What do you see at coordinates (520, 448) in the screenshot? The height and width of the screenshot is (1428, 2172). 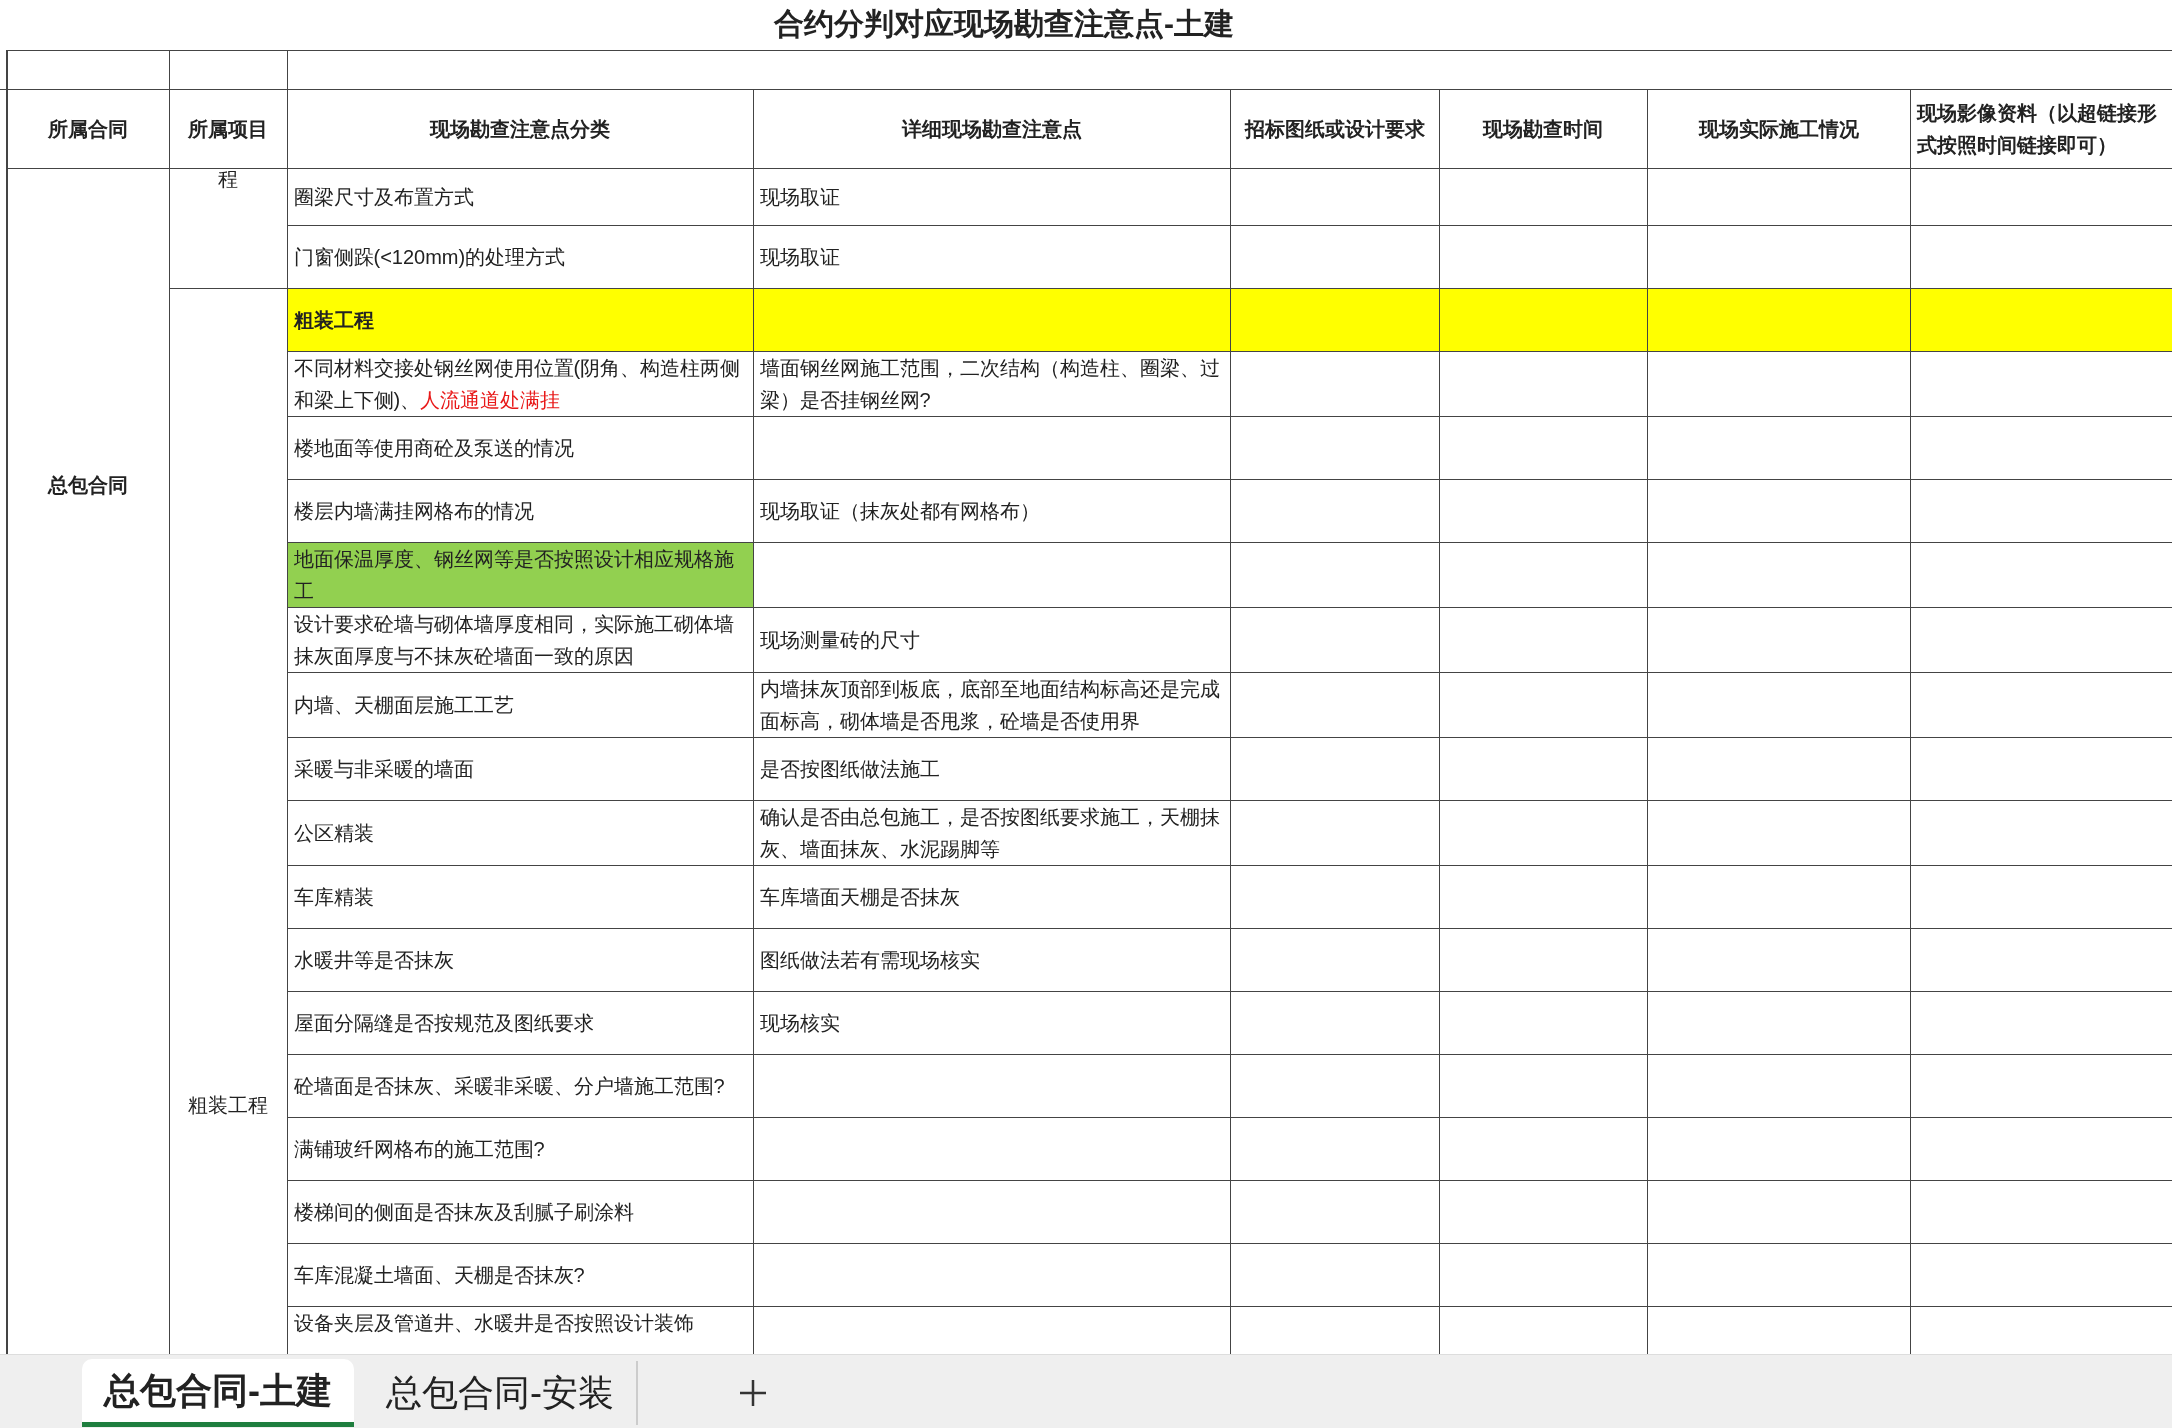 I see `table-cell: 楼地面等使用商砼及泵送的情况` at bounding box center [520, 448].